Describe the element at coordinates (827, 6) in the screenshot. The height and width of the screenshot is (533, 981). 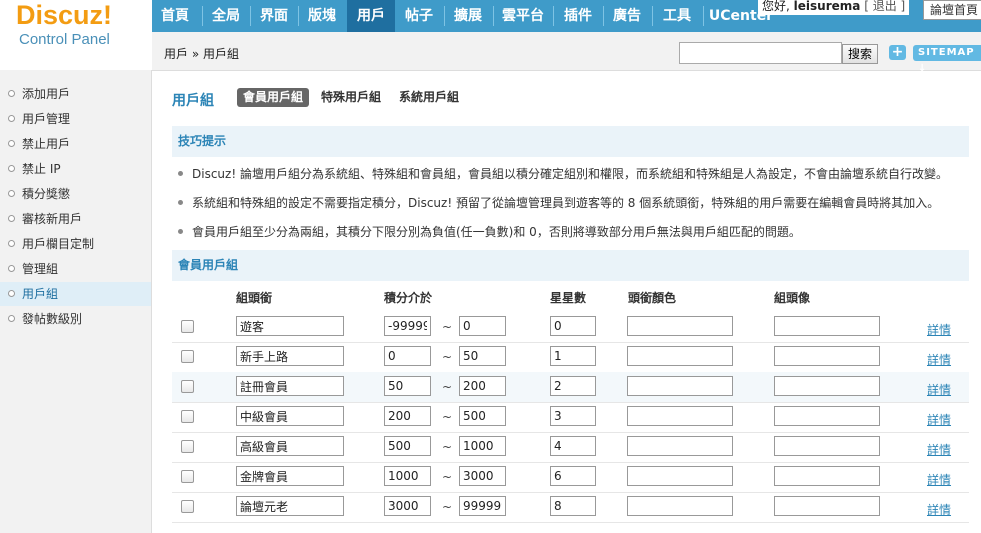
I see `username: leisurema` at that location.